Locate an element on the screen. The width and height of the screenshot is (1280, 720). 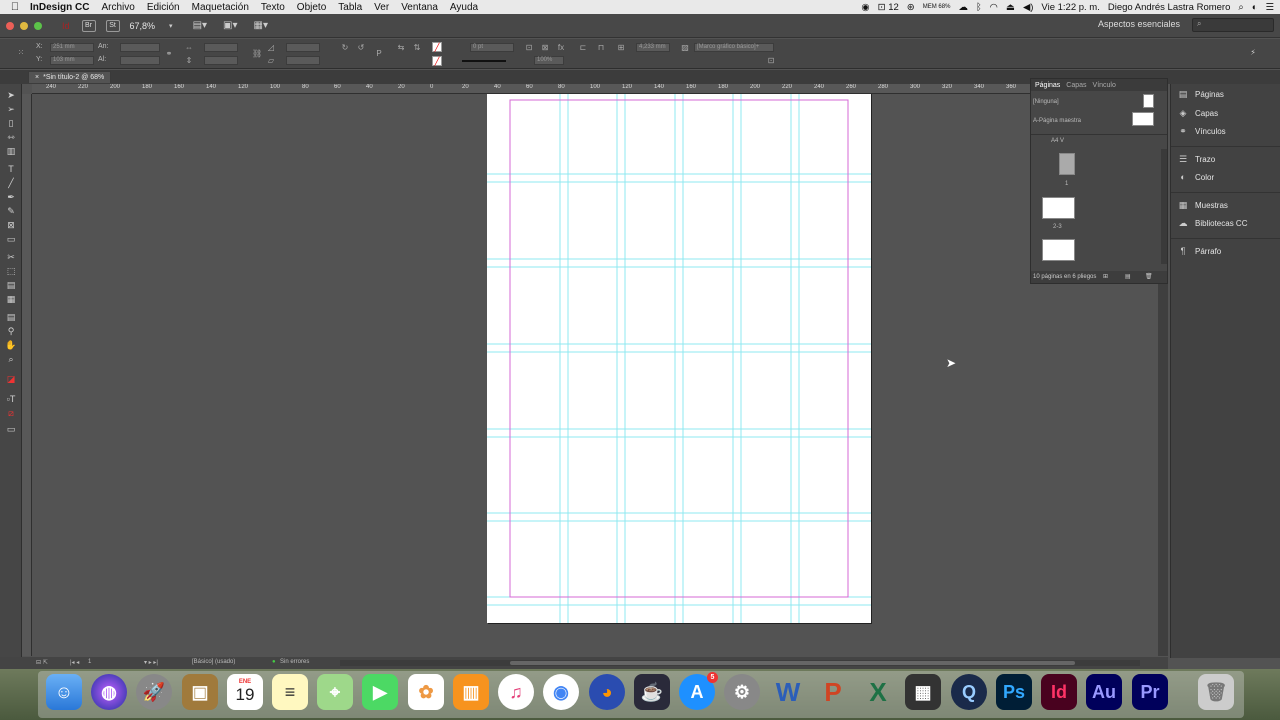
delete-page-icon: 🗑 is located at coordinates (1149, 277).